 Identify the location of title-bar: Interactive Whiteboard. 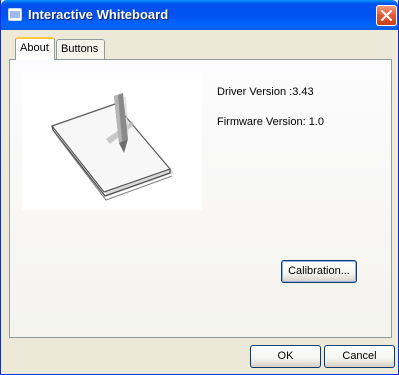
(199, 15).